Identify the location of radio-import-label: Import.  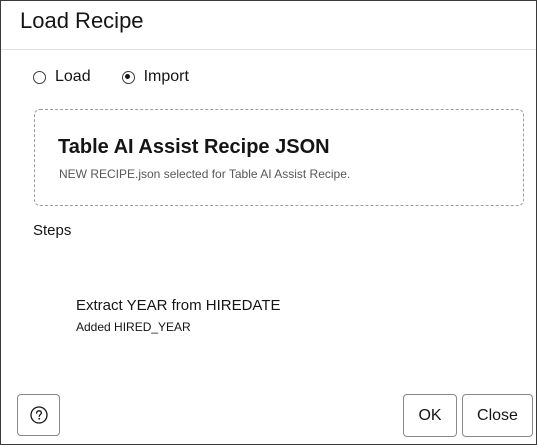
(166, 77).